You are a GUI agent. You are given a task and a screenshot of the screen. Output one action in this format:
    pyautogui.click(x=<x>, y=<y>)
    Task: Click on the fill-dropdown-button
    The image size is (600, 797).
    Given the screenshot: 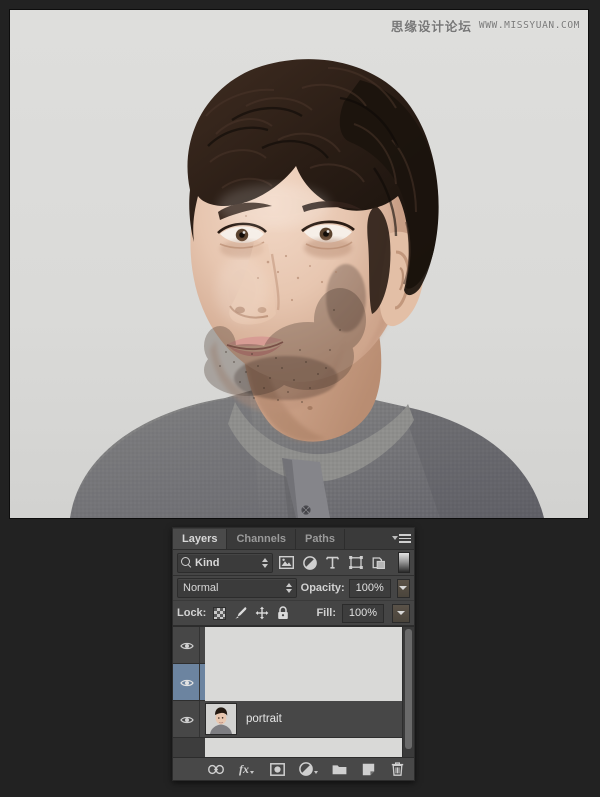 What is the action you would take?
    pyautogui.click(x=401, y=613)
    